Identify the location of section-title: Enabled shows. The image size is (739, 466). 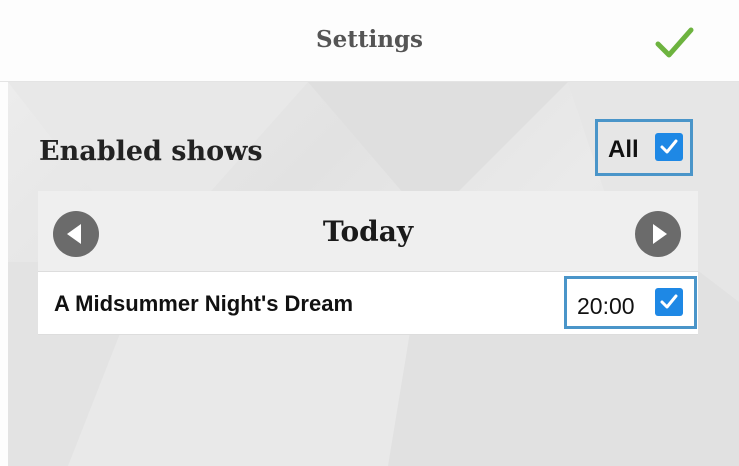
(151, 151).